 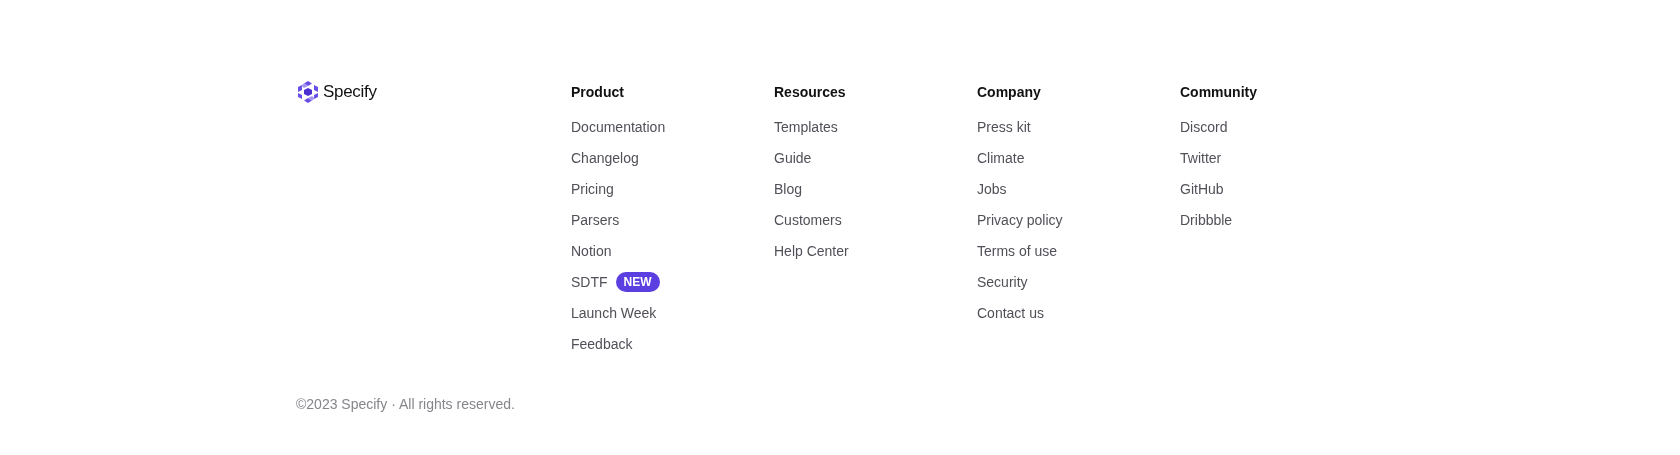 I want to click on footer-link: Press kit, so click(x=1004, y=126).